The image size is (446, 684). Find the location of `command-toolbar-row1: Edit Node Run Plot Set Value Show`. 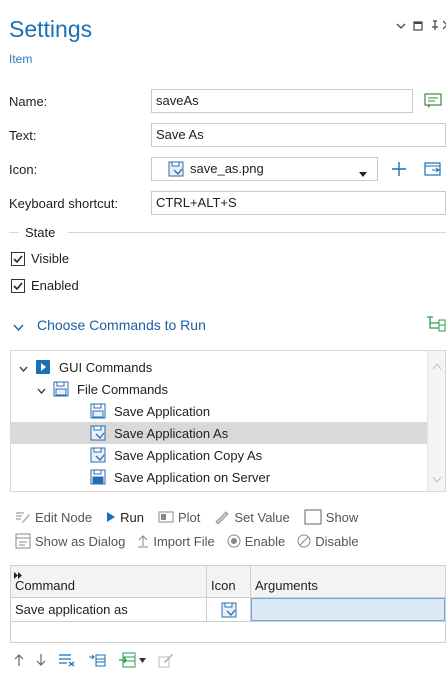

command-toolbar-row1: Edit Node Run Plot Set Value Show is located at coordinates (186, 517).